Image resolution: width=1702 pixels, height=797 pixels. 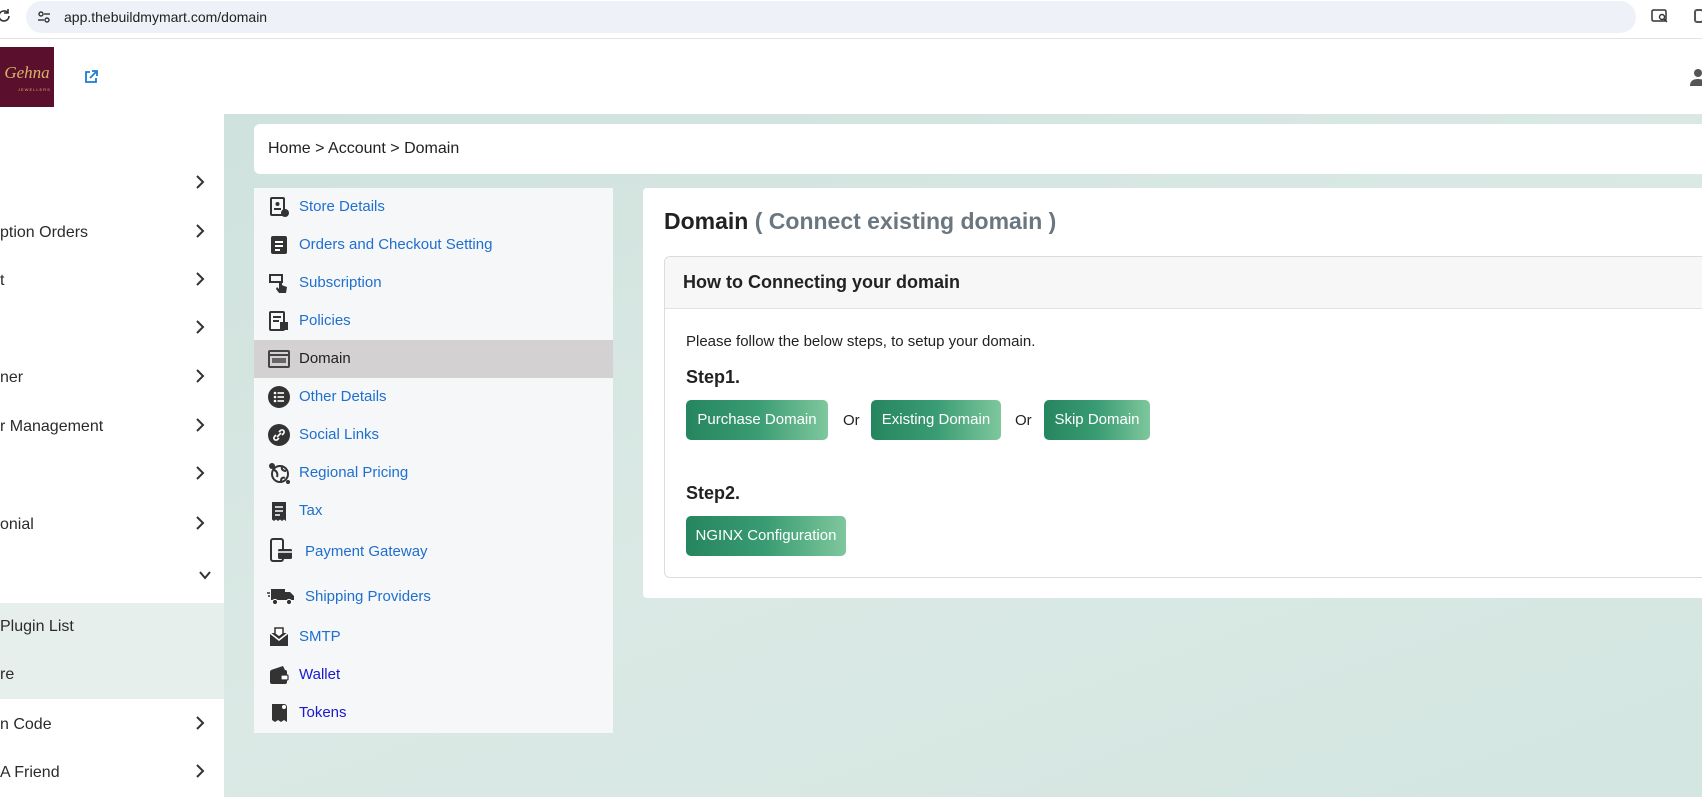 What do you see at coordinates (433, 511) in the screenshot?
I see `menu-item-tax: Tax` at bounding box center [433, 511].